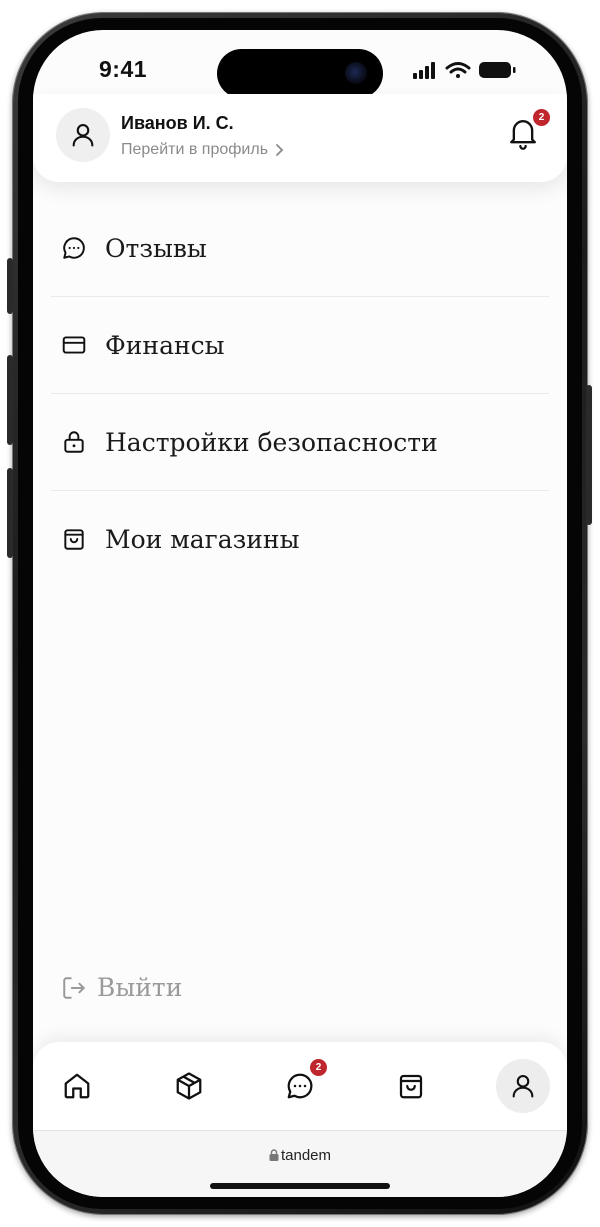 This screenshot has height=1227, width=600. Describe the element at coordinates (458, 70) in the screenshot. I see `wifi-icon` at that location.